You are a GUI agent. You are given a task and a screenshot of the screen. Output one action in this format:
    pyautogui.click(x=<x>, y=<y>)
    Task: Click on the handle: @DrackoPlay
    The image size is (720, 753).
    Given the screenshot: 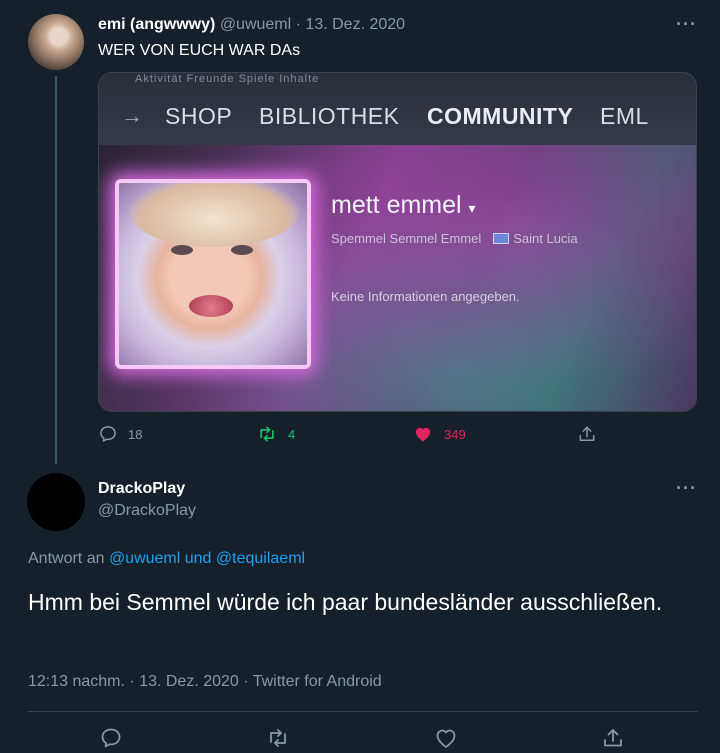 What is the action you would take?
    pyautogui.click(x=147, y=511)
    